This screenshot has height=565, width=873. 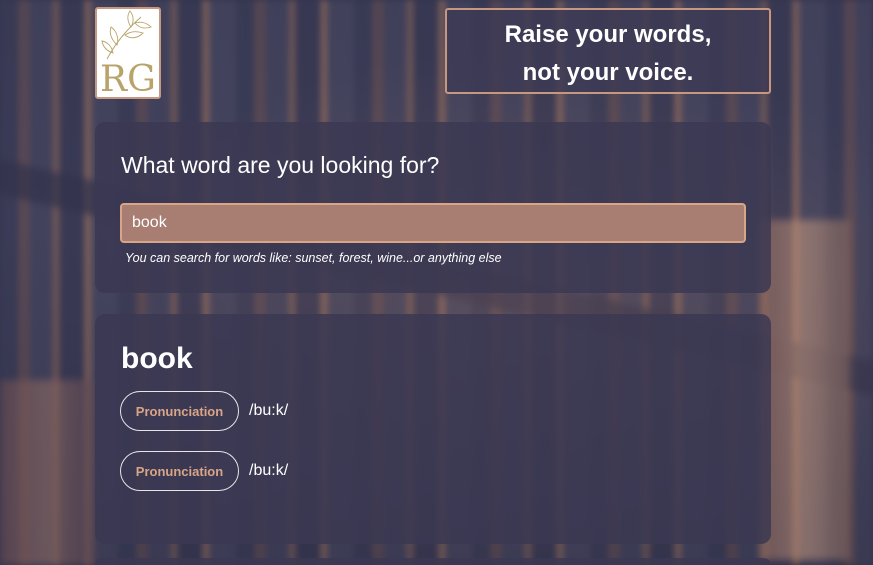 What do you see at coordinates (433, 561) in the screenshot?
I see `next-section-edge` at bounding box center [433, 561].